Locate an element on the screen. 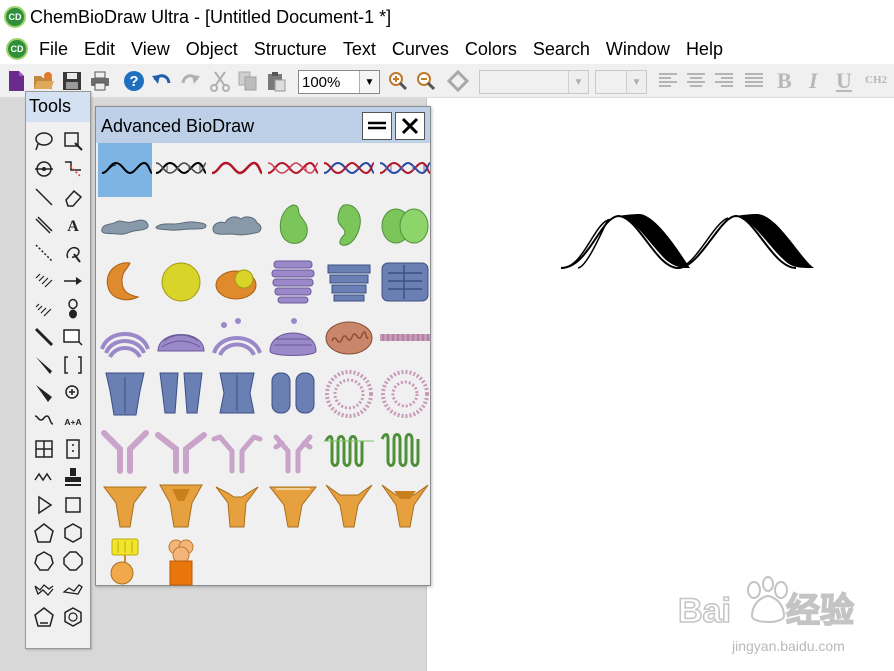 The width and height of the screenshot is (894, 671). ribosome-icon is located at coordinates (181, 562).